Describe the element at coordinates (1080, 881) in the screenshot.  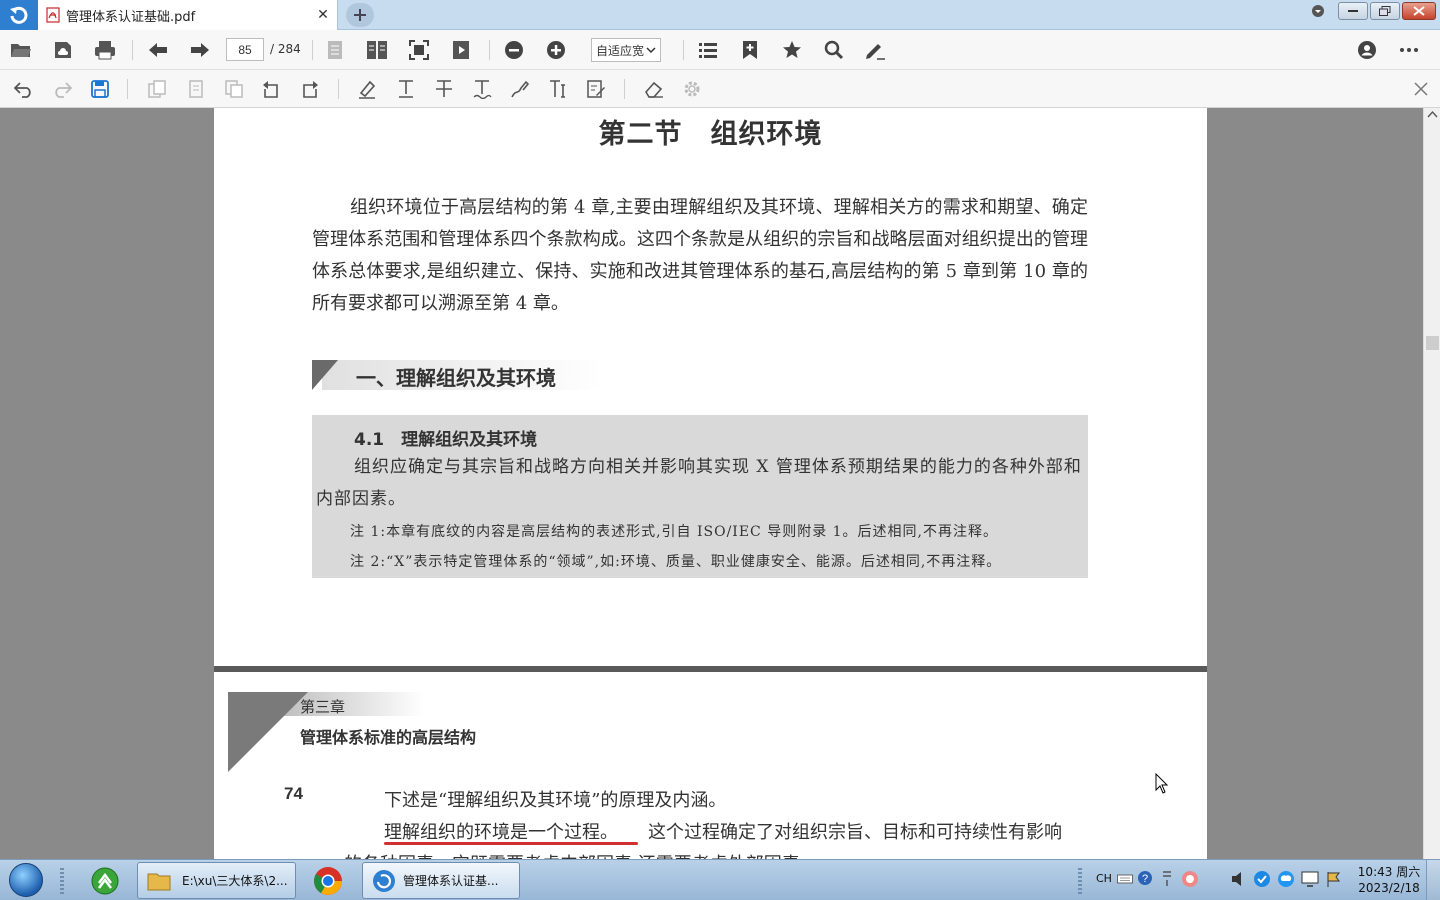
I see `tray-grip` at that location.